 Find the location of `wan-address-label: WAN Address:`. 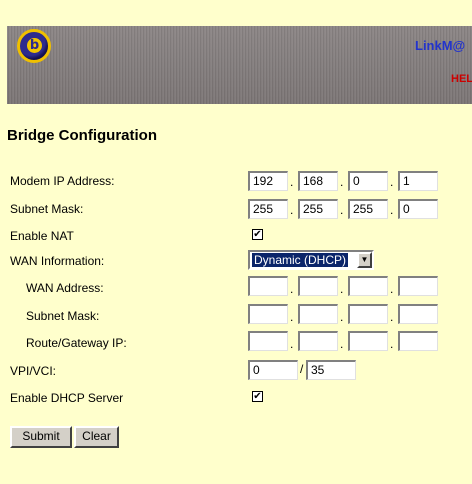

wan-address-label: WAN Address: is located at coordinates (65, 288).